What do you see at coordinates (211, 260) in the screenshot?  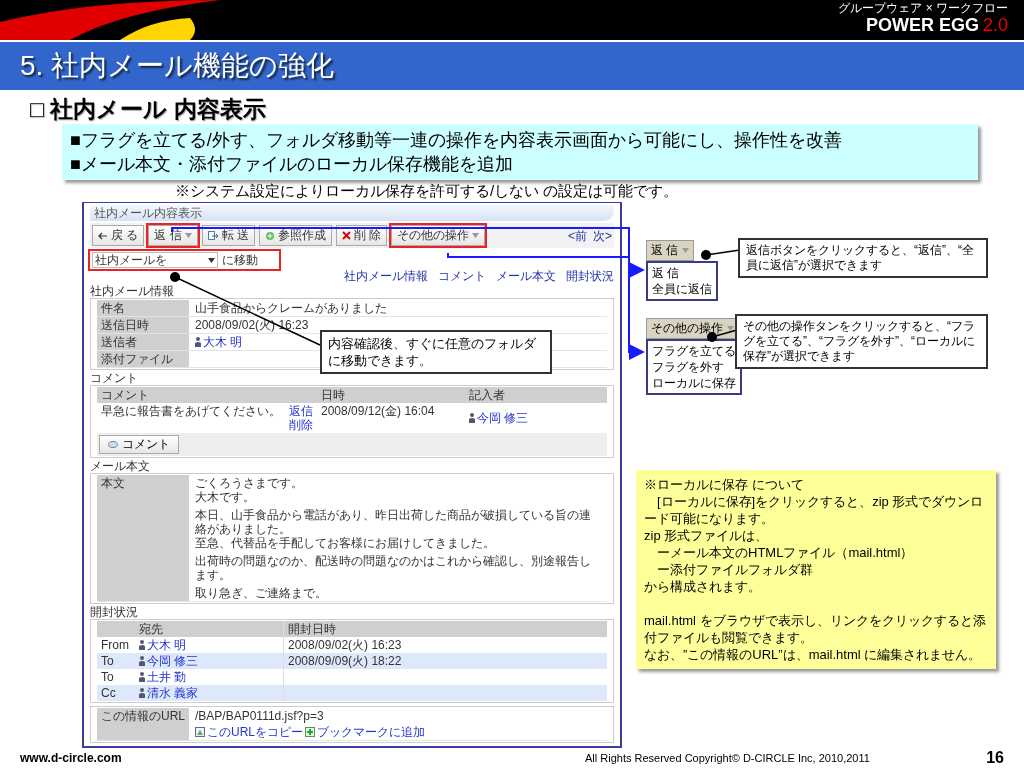 I see `dropdown-arrow-icon` at bounding box center [211, 260].